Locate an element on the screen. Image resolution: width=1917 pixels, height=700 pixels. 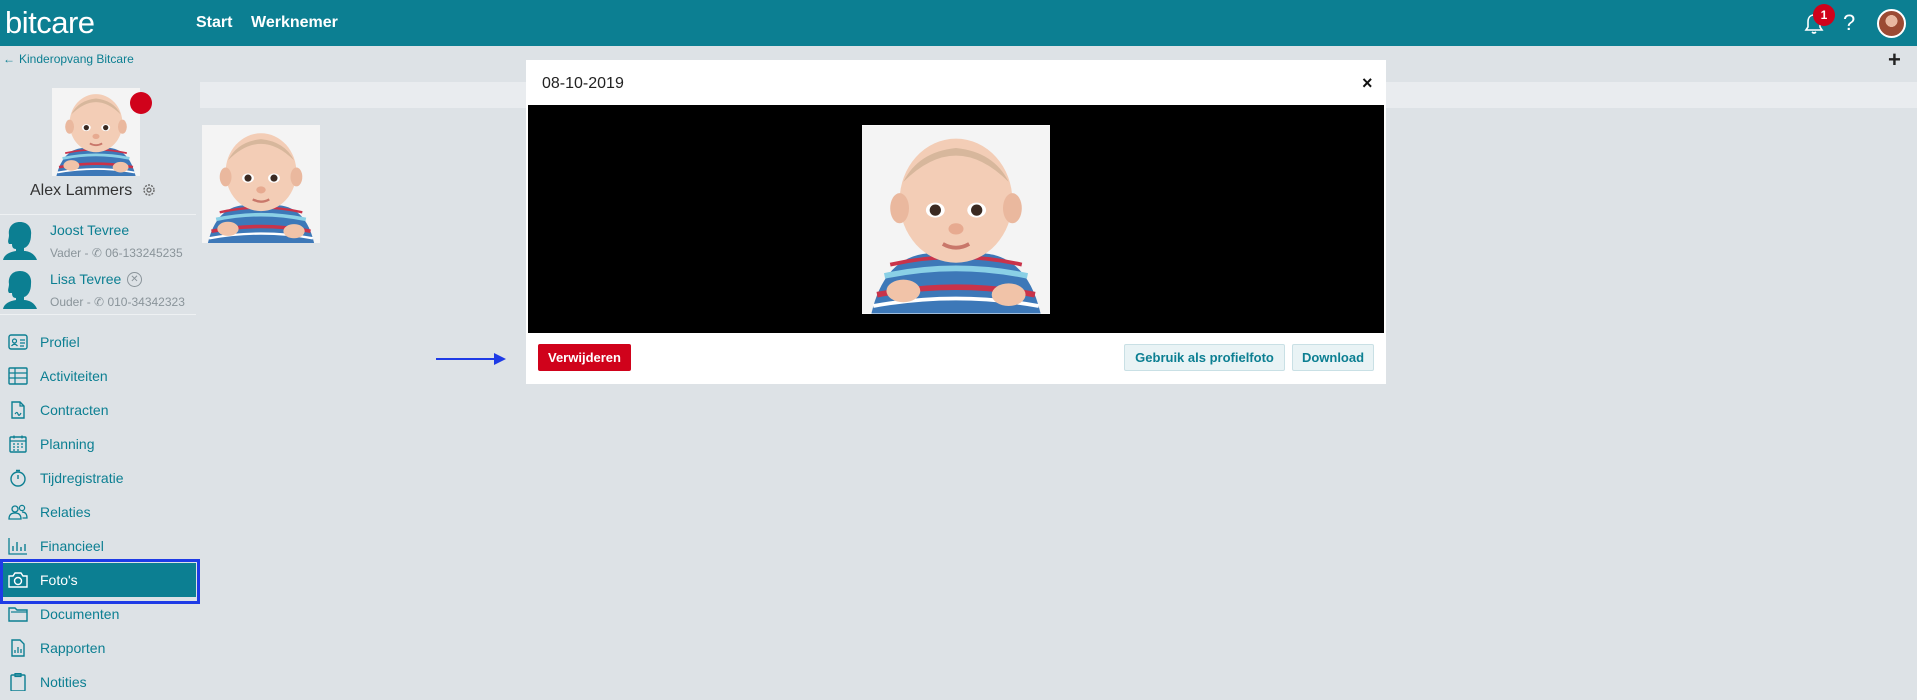
child-profile-photo is located at coordinates (96, 132).